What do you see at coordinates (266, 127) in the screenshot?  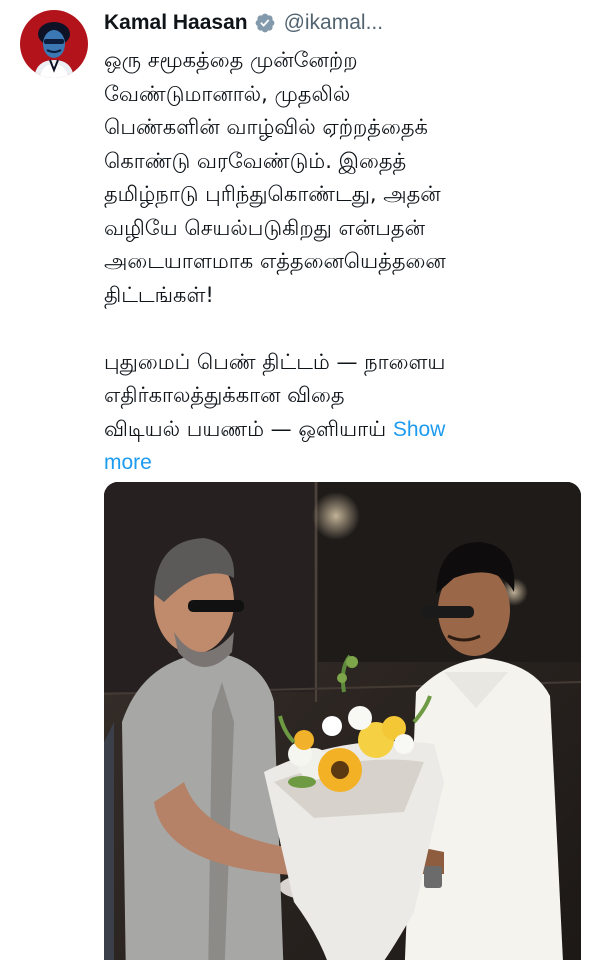 I see `tweet-text-line: பெண்களின் வாழ்வில் ஏற்றத்தைக்` at bounding box center [266, 127].